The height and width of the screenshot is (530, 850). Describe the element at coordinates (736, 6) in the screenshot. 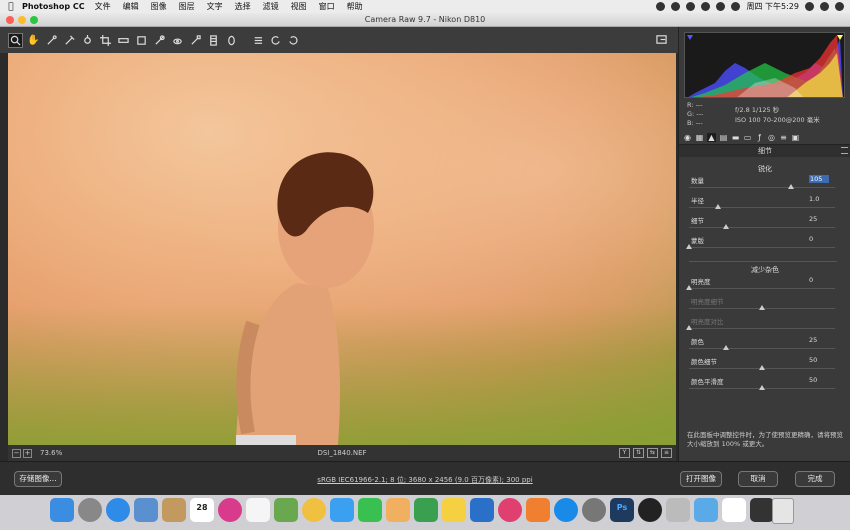

I see `battery-icon` at that location.